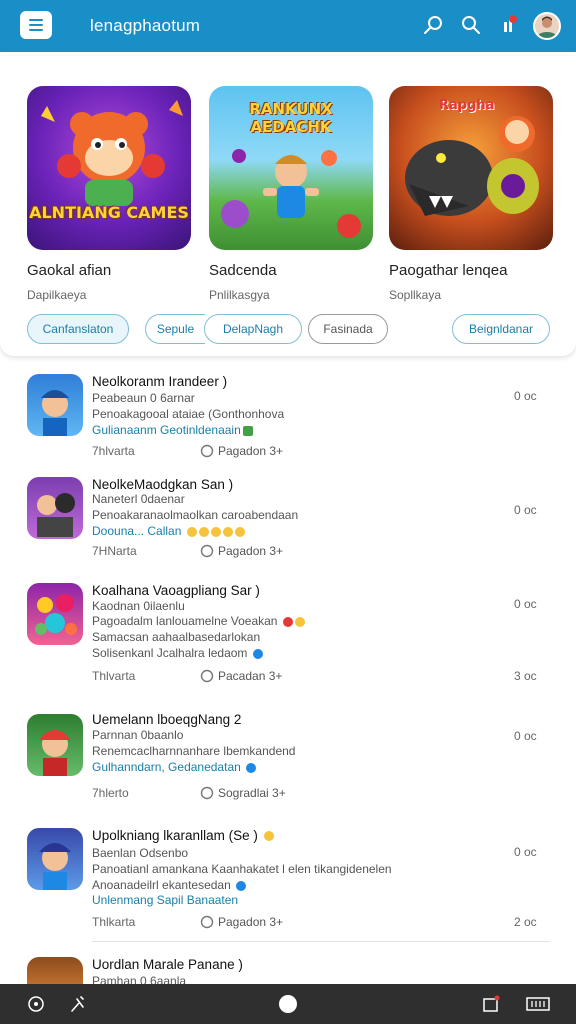  I want to click on app-bar: lenagphaotum, so click(288, 26).